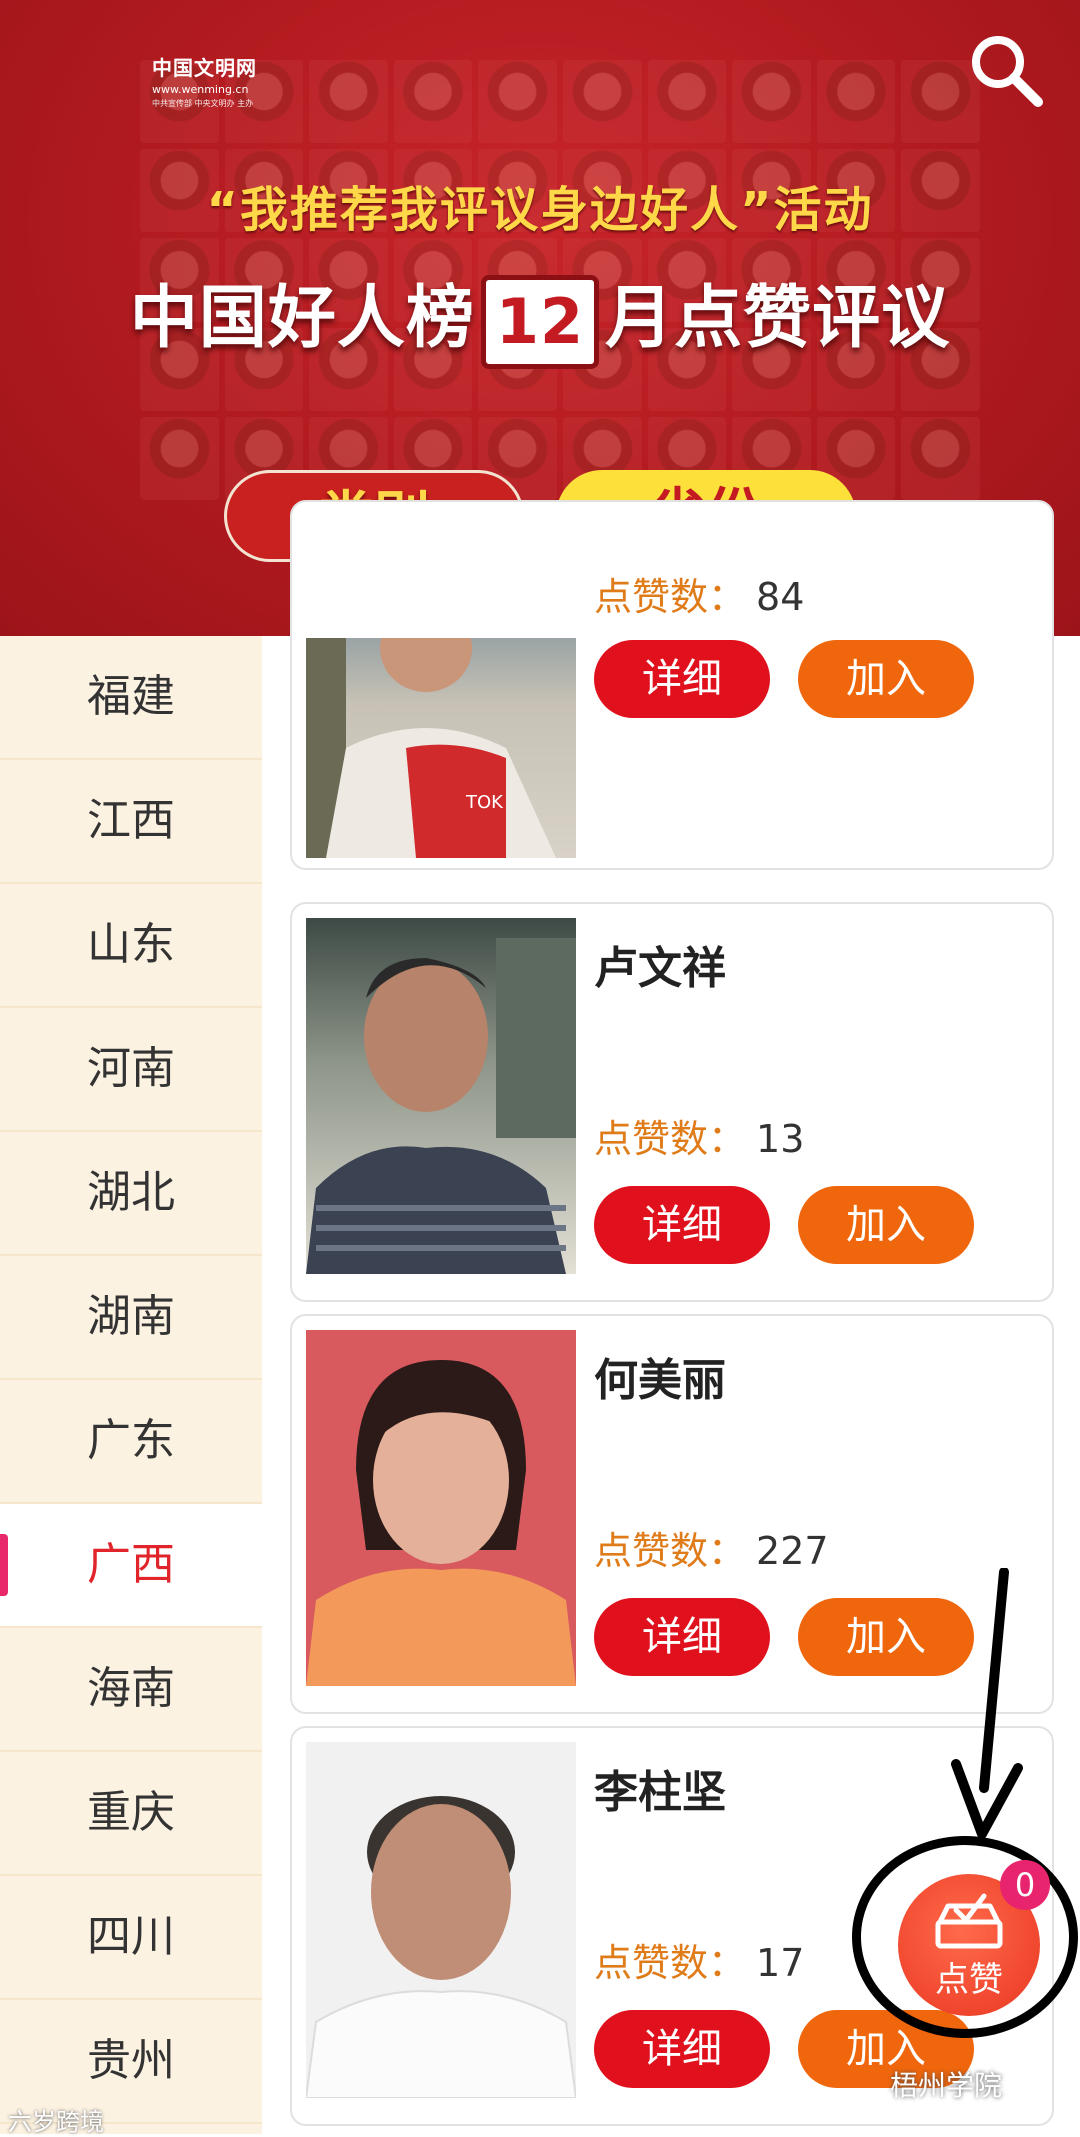  Describe the element at coordinates (484, 802) in the screenshot. I see `svg-text: TOK` at that location.